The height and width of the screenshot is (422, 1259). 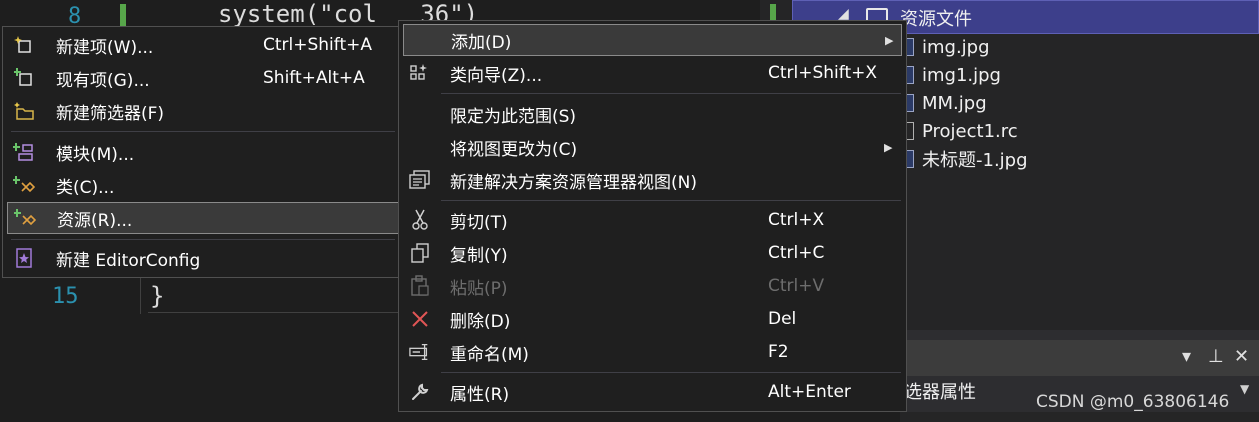 I want to click on menu-item-scope-to-this: 限定为此范围(S), so click(x=652, y=114).